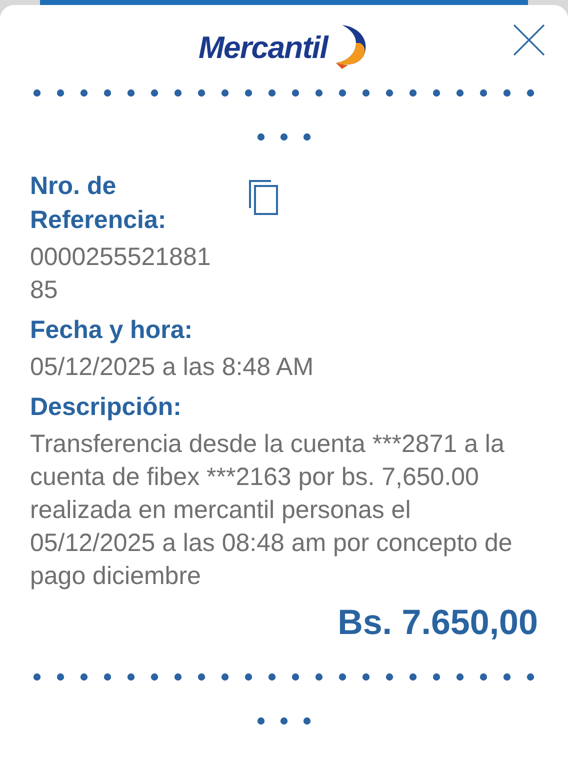  What do you see at coordinates (106, 407) in the screenshot?
I see `field-label: Descripción:` at bounding box center [106, 407].